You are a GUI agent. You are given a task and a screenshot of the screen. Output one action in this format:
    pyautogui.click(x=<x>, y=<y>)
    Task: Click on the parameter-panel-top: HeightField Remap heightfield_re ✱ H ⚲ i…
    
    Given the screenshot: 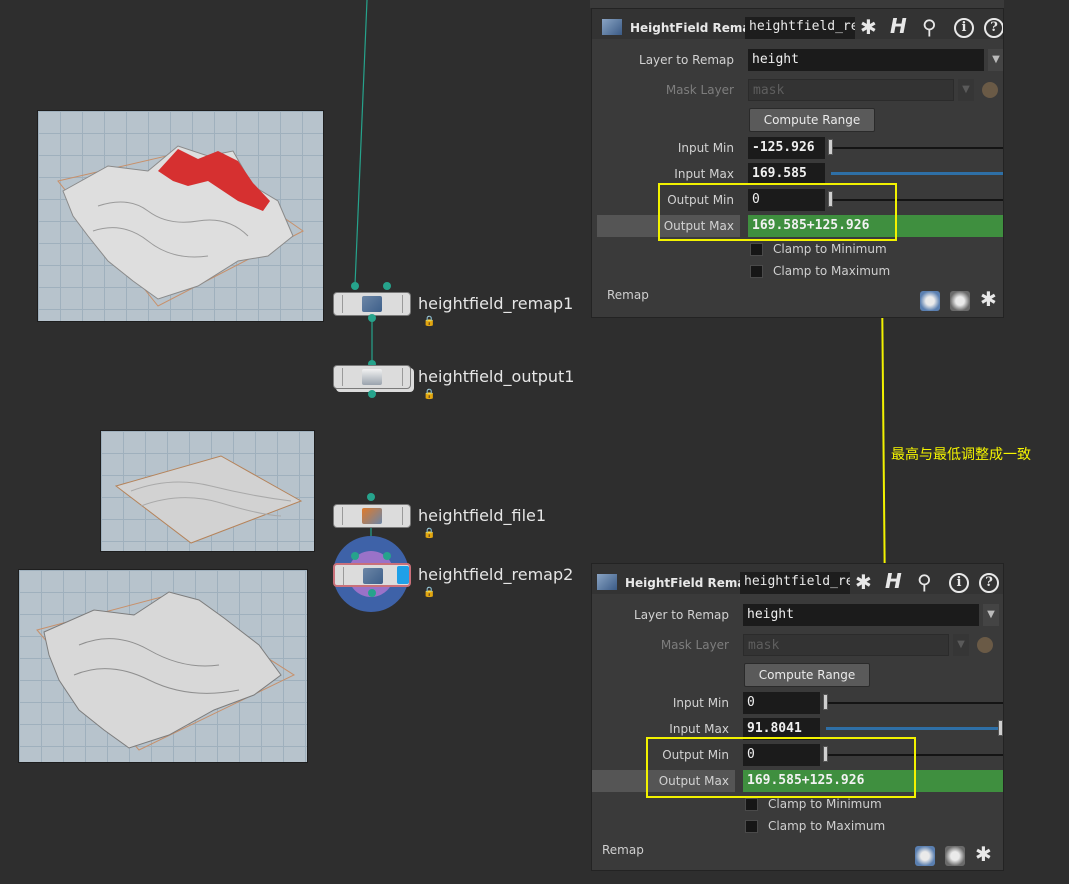 What is the action you would take?
    pyautogui.click(x=797, y=163)
    